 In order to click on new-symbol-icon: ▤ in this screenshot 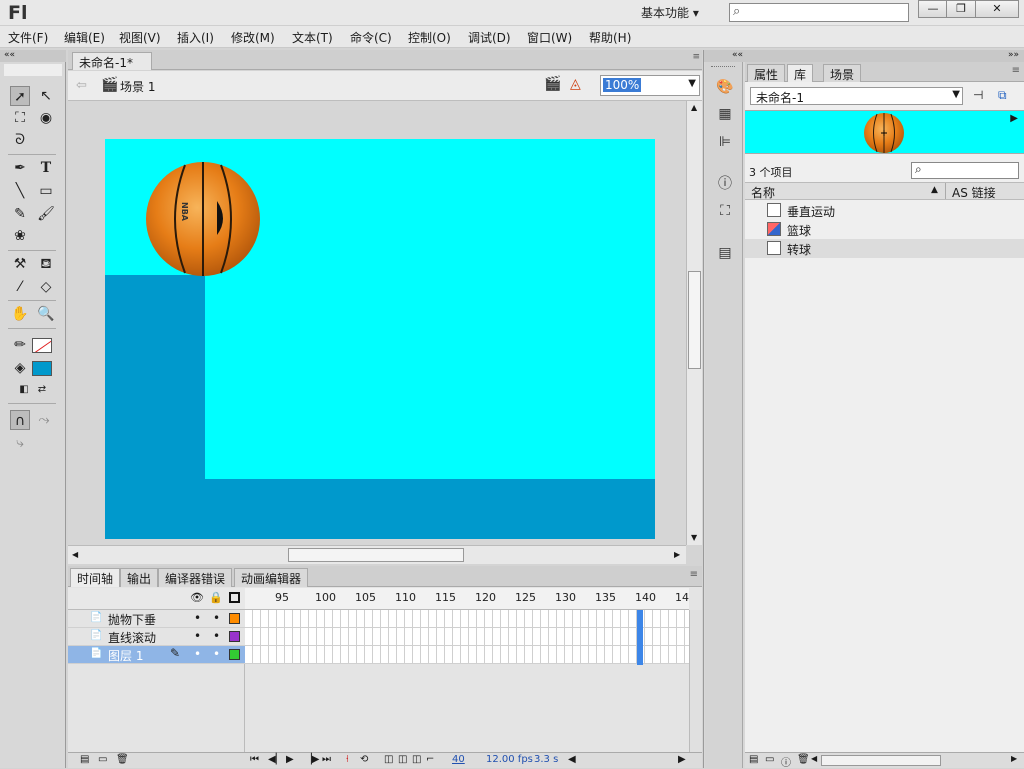, I will do `click(753, 759)`.